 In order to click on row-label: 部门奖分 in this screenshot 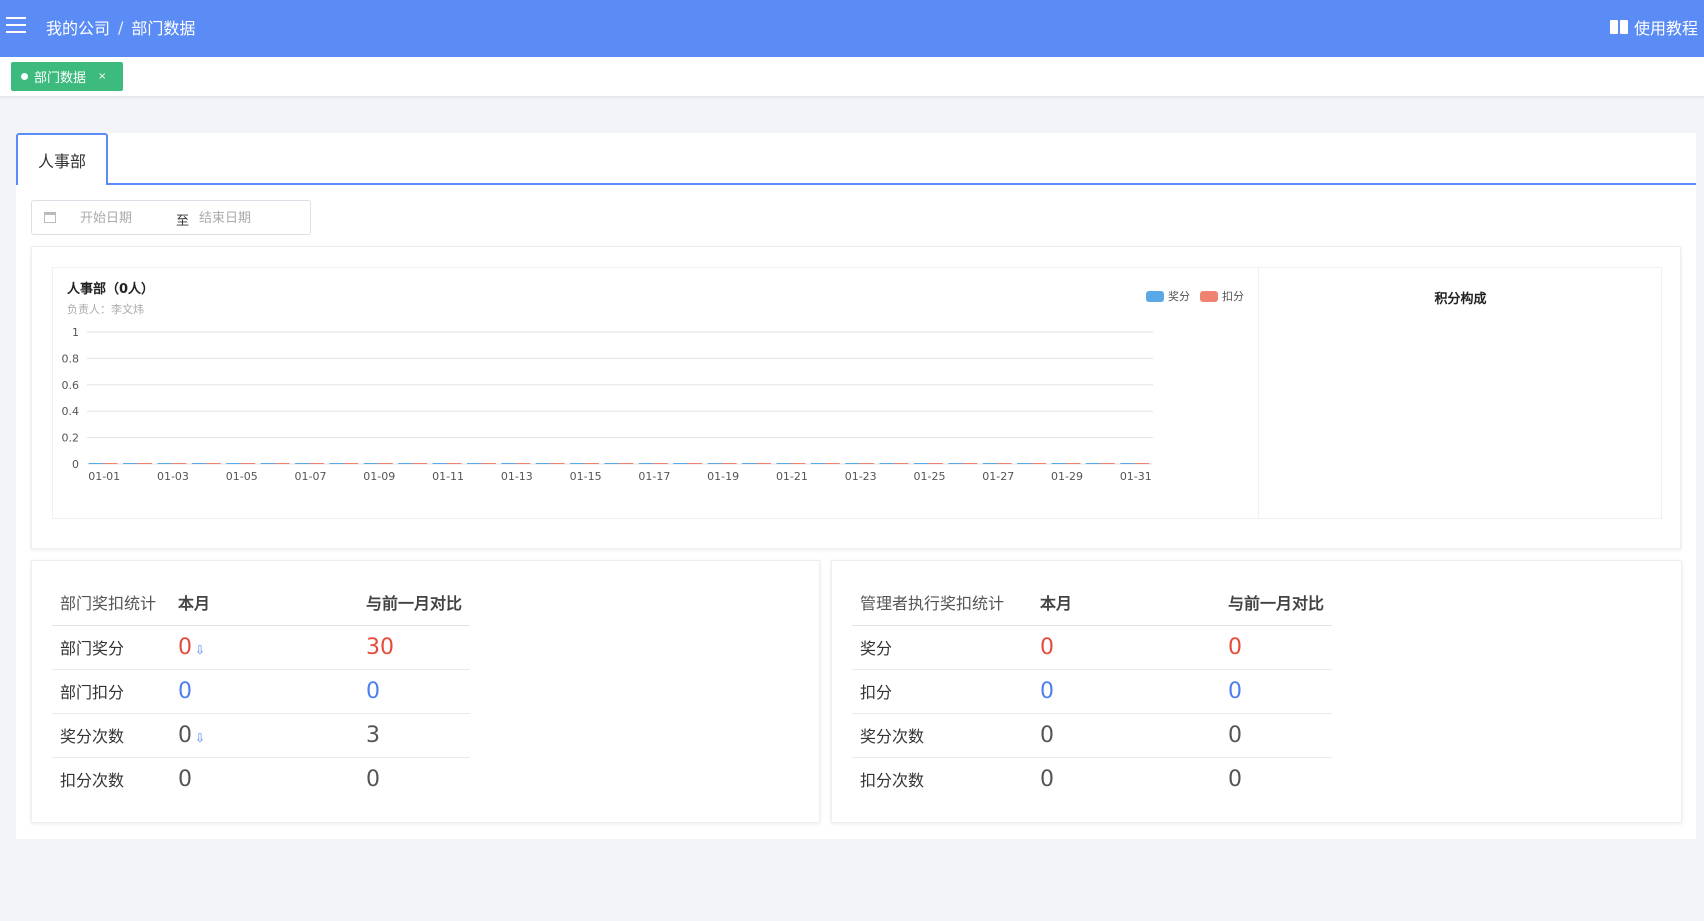, I will do `click(111, 647)`.